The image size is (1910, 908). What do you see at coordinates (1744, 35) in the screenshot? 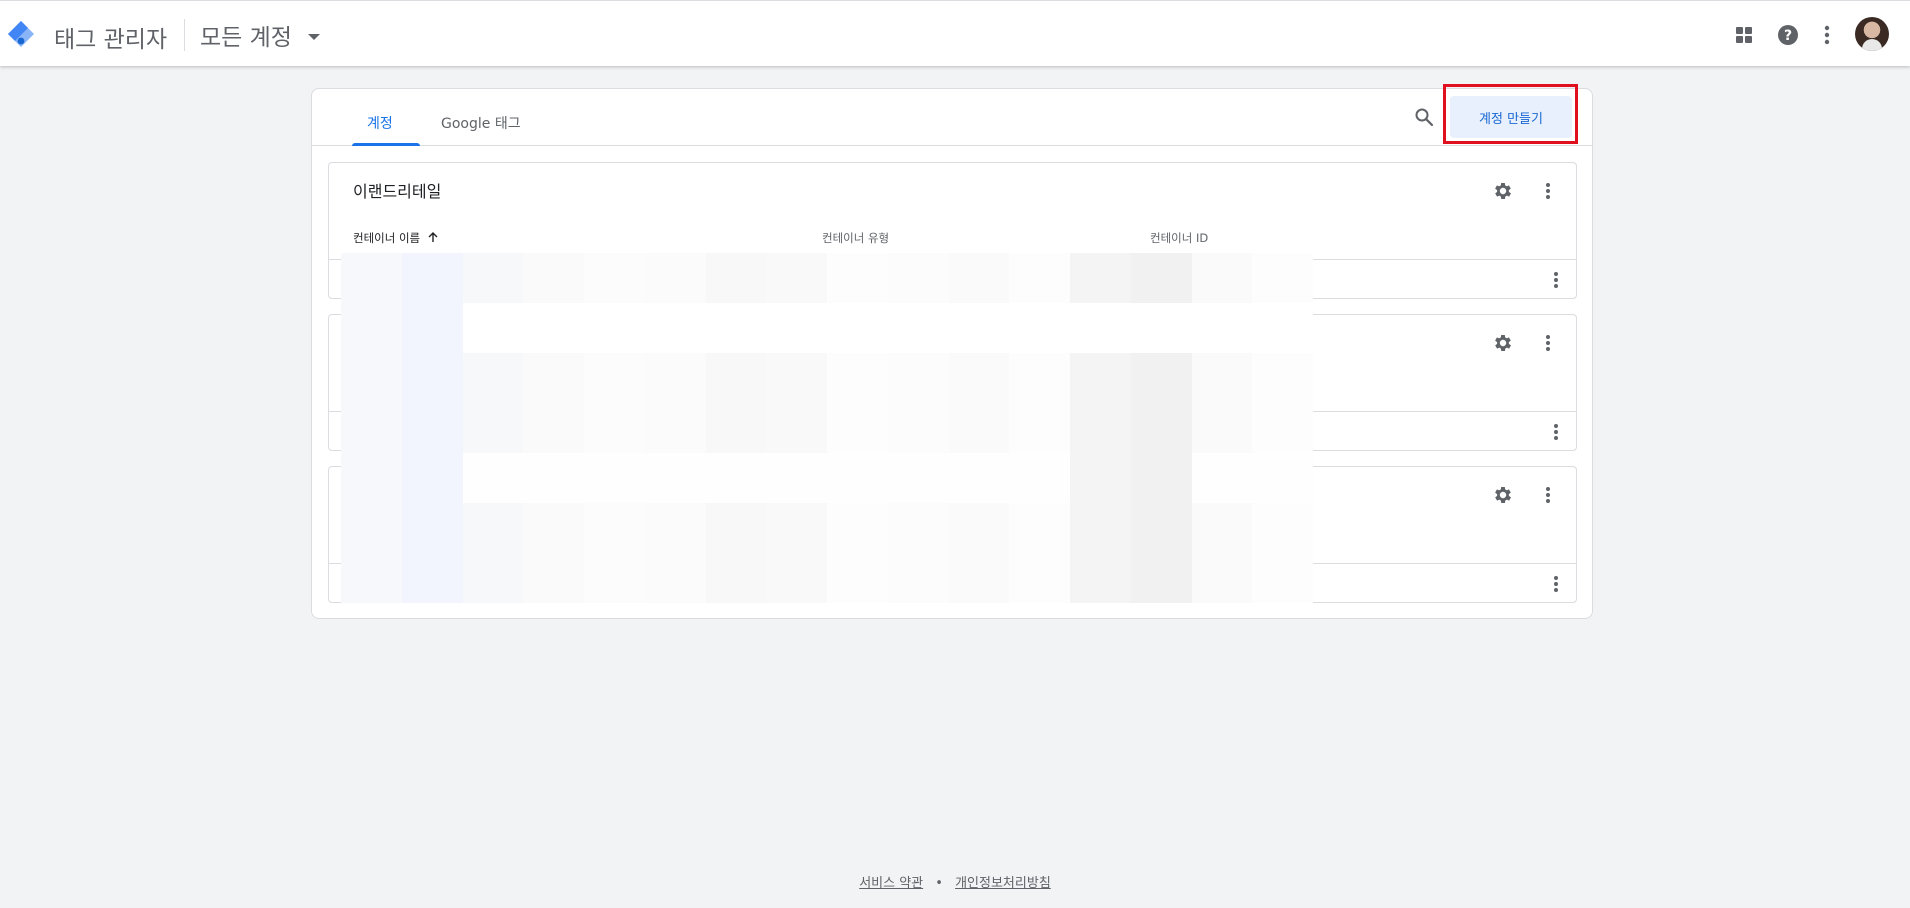
I see `apps-grid-icon` at bounding box center [1744, 35].